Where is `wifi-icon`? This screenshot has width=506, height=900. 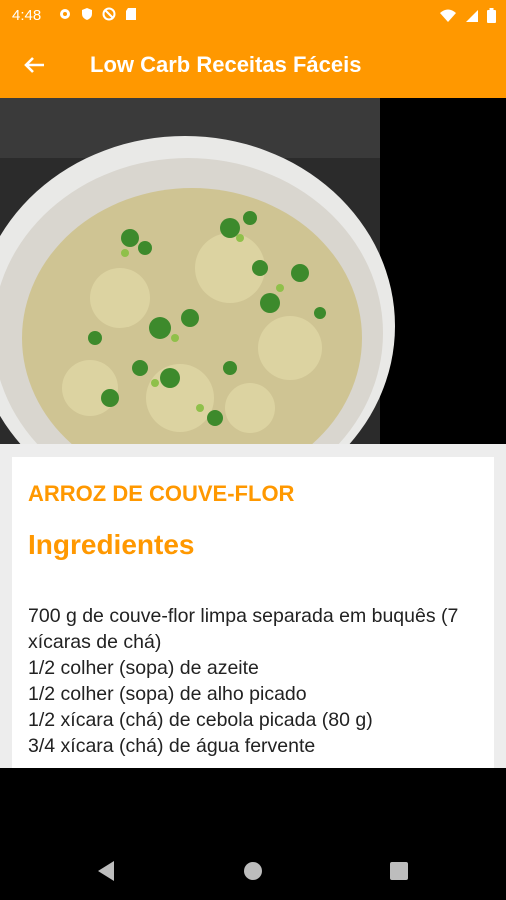
wifi-icon is located at coordinates (448, 18).